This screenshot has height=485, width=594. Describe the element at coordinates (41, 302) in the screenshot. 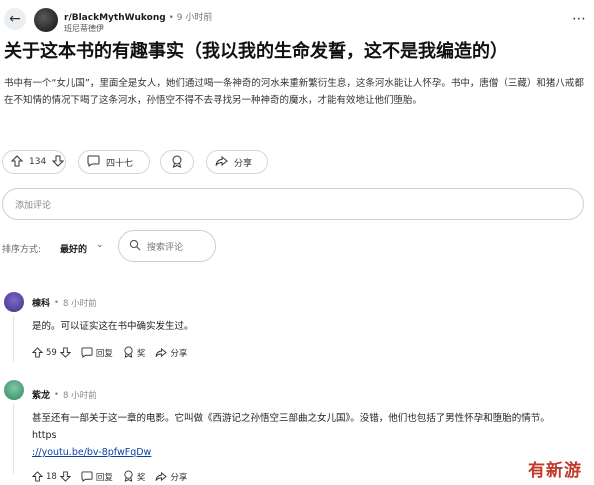

I see `commenter-name: 棟科` at that location.